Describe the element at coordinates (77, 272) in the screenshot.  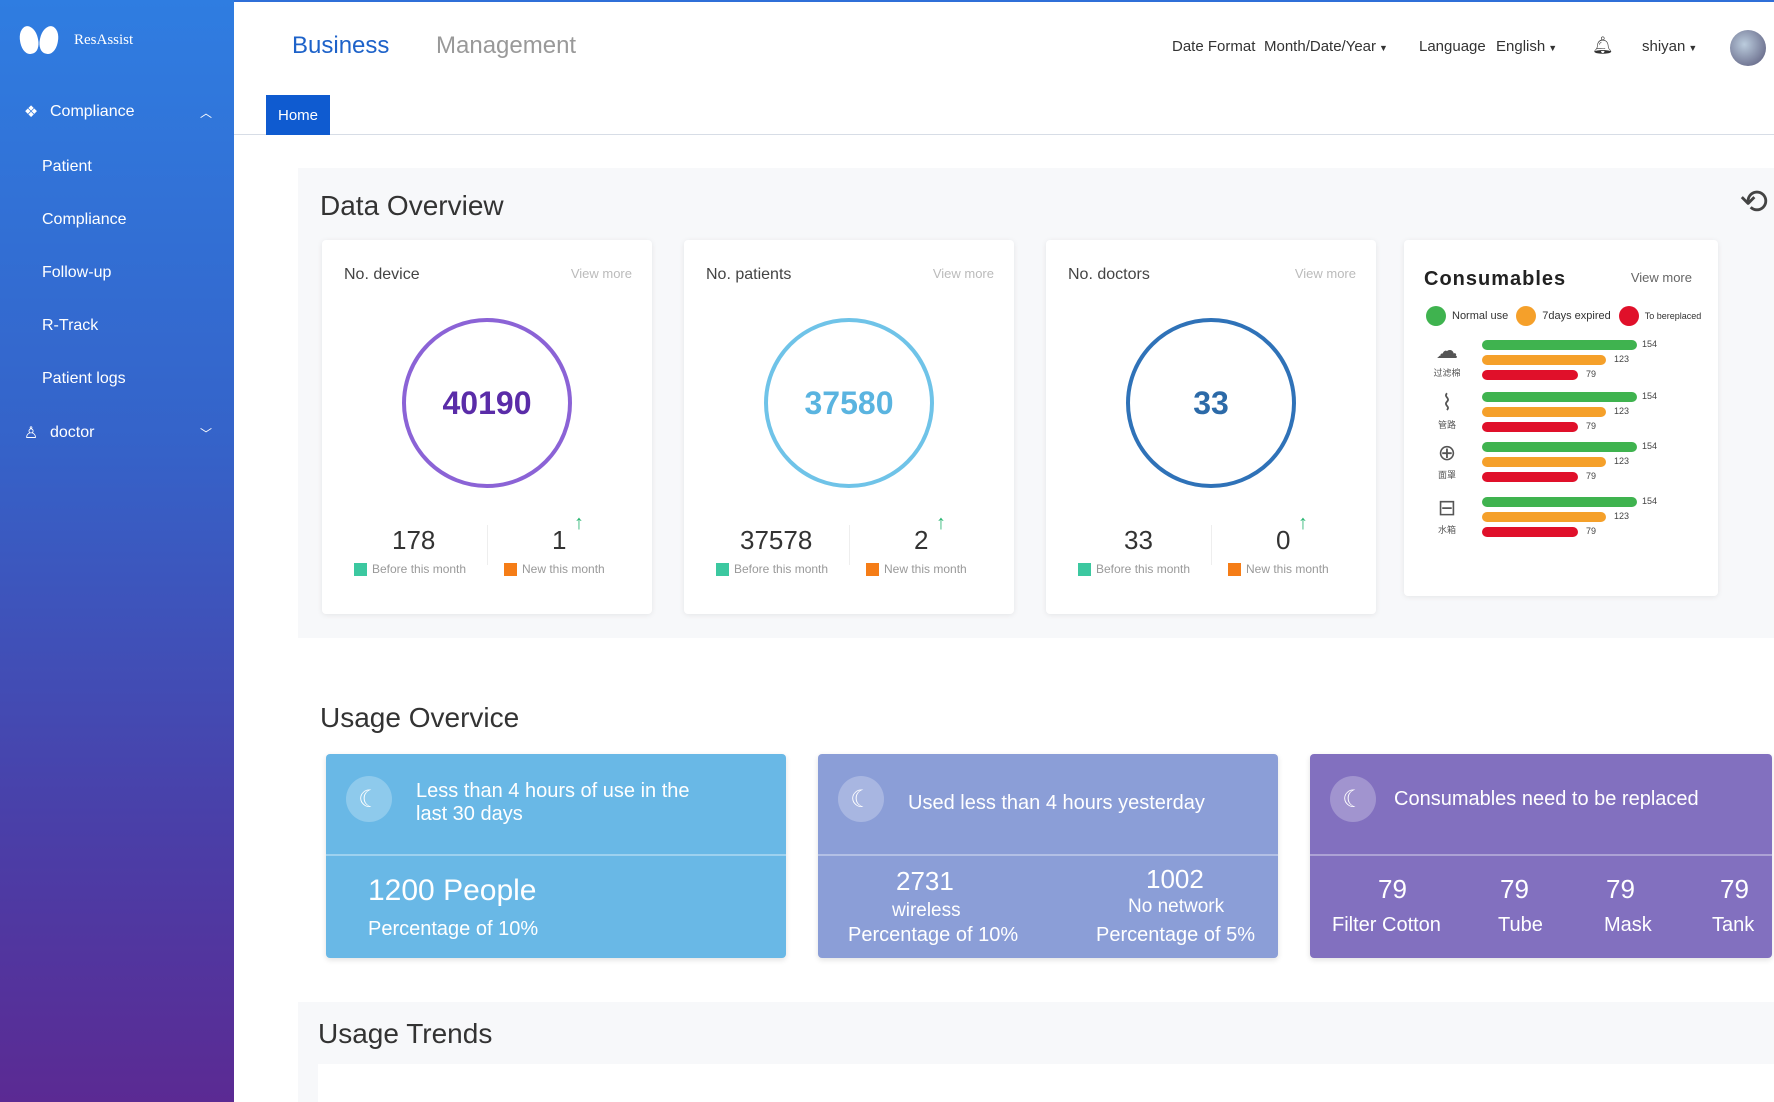
I see `sidebar-item-label: Follow-up` at that location.